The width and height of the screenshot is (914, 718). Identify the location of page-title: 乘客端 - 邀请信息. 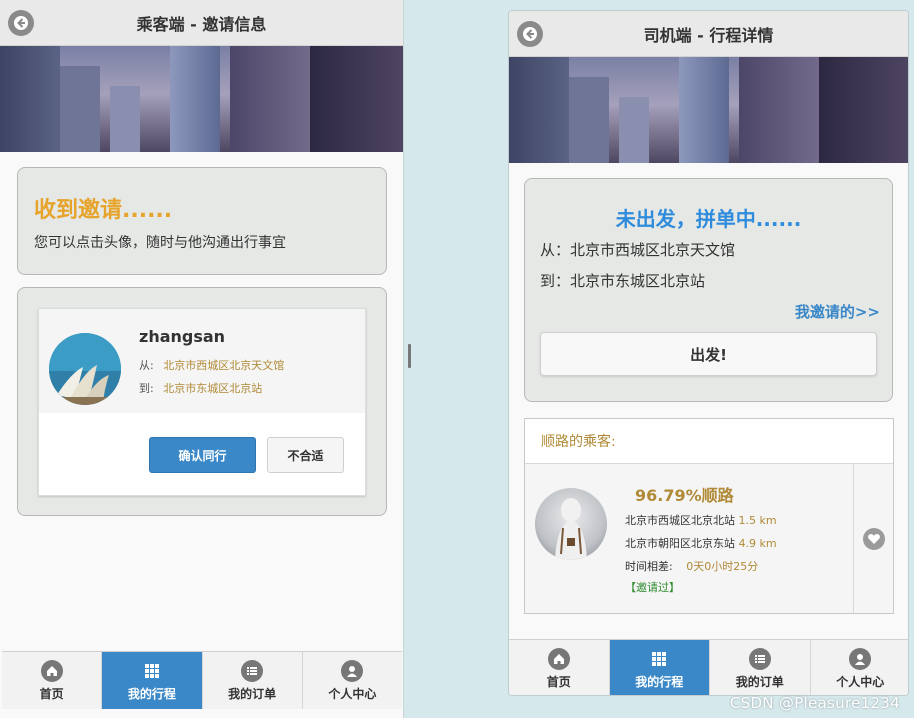
(201, 24).